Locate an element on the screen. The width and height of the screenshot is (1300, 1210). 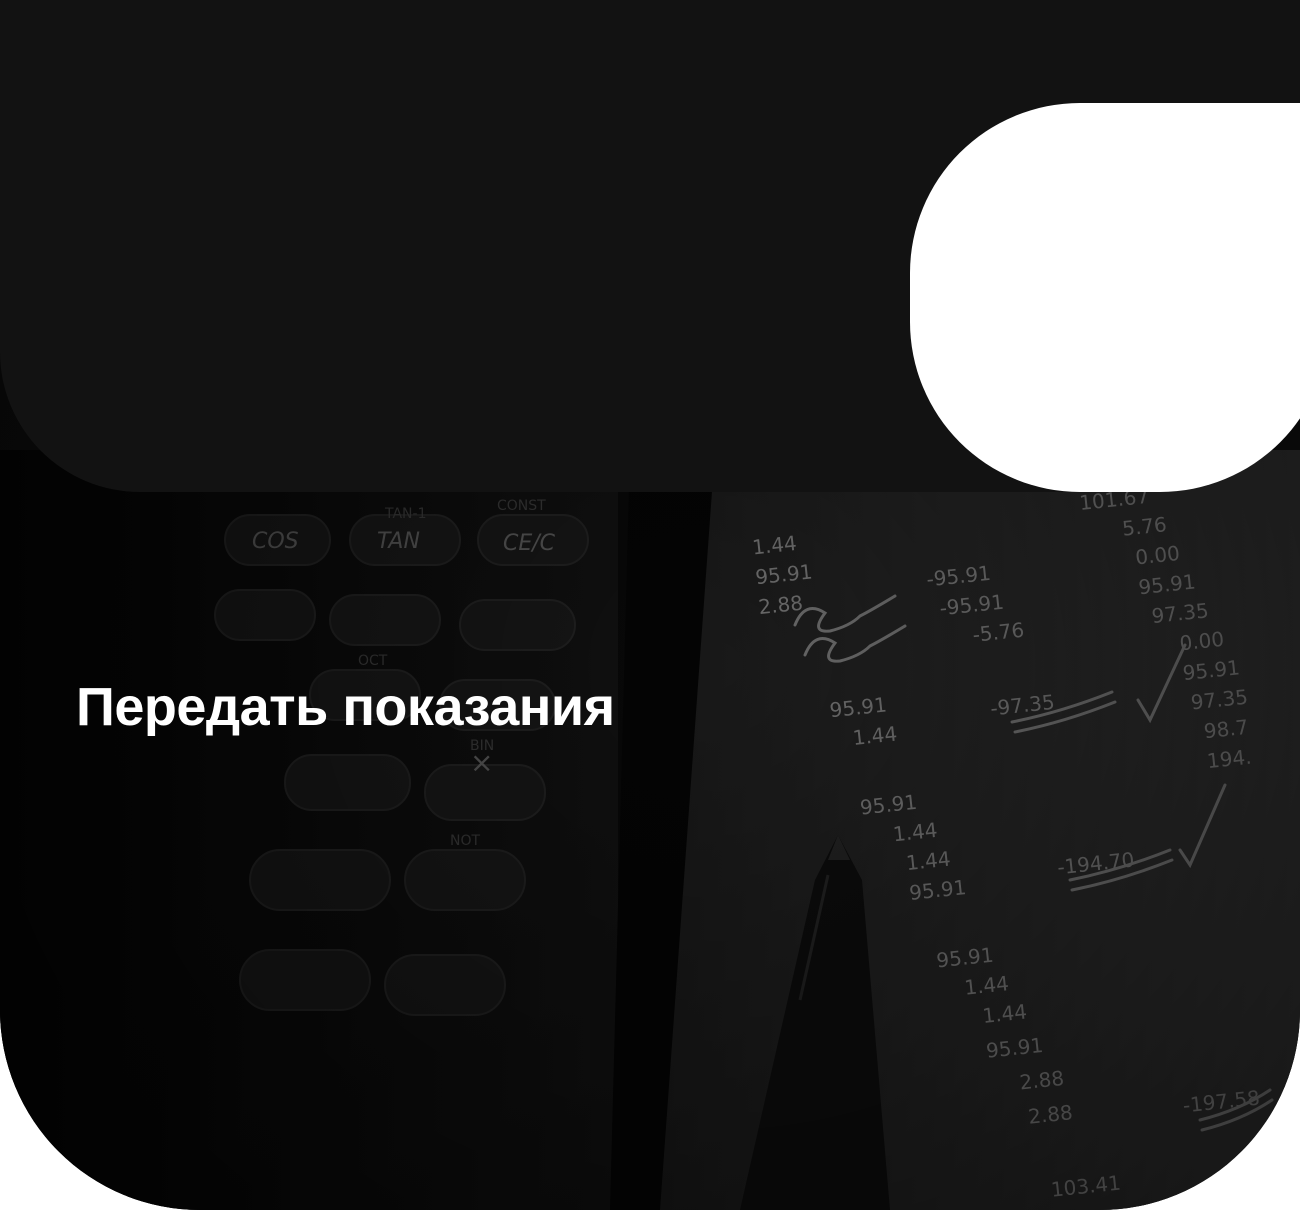
corner-cutout is located at coordinates (1105, 297).